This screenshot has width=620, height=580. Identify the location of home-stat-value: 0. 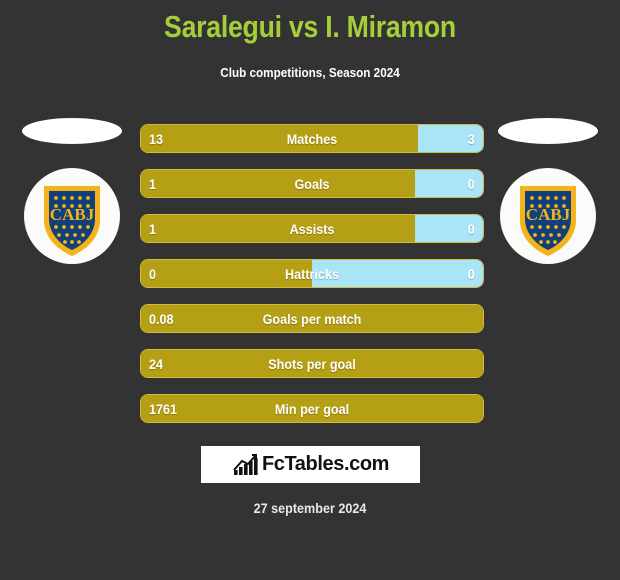
(153, 274).